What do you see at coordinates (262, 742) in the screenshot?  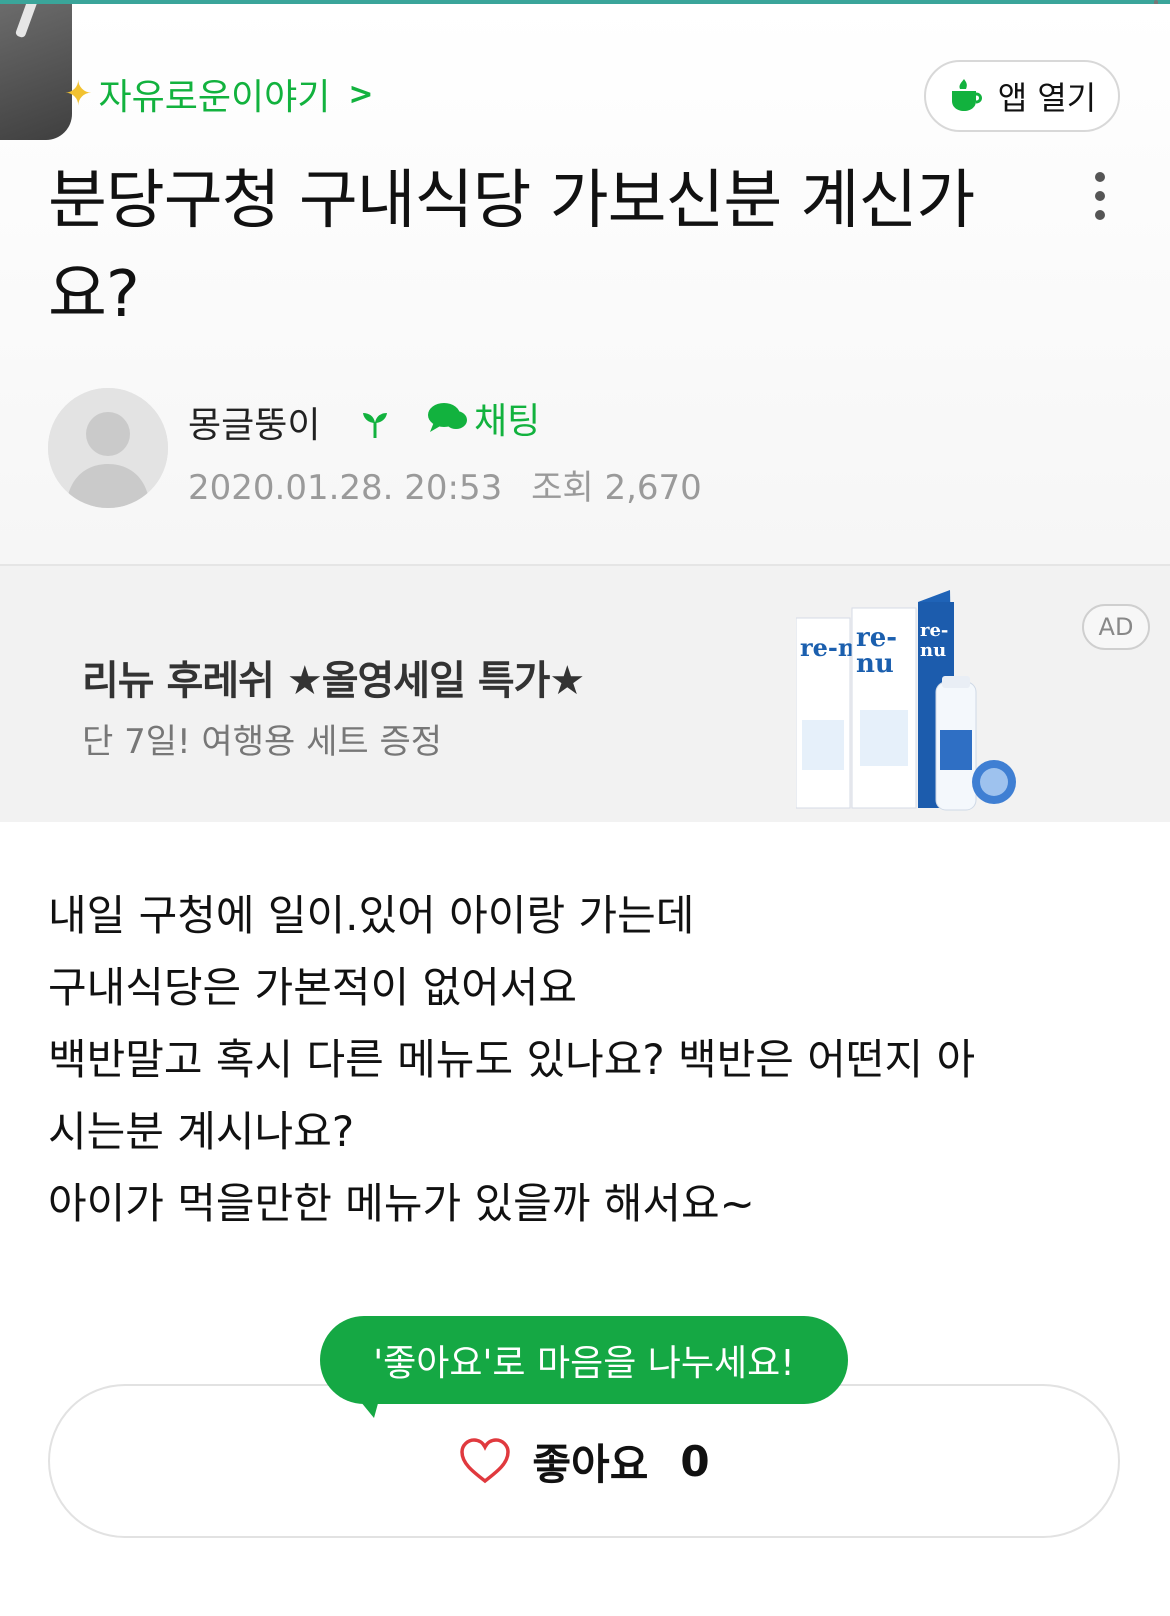 I see `ad-subtitle: 단 7일! 여행용 세트 증정` at bounding box center [262, 742].